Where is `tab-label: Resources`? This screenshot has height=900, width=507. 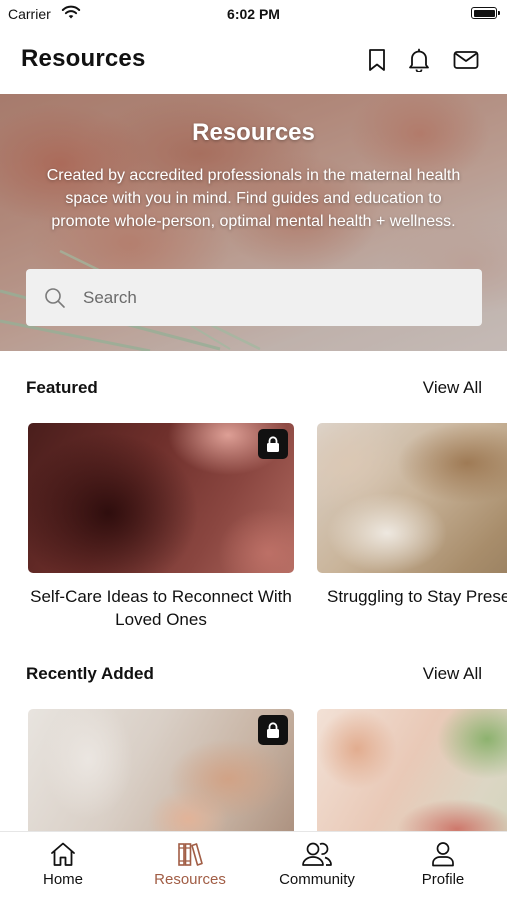 tab-label: Resources is located at coordinates (190, 879).